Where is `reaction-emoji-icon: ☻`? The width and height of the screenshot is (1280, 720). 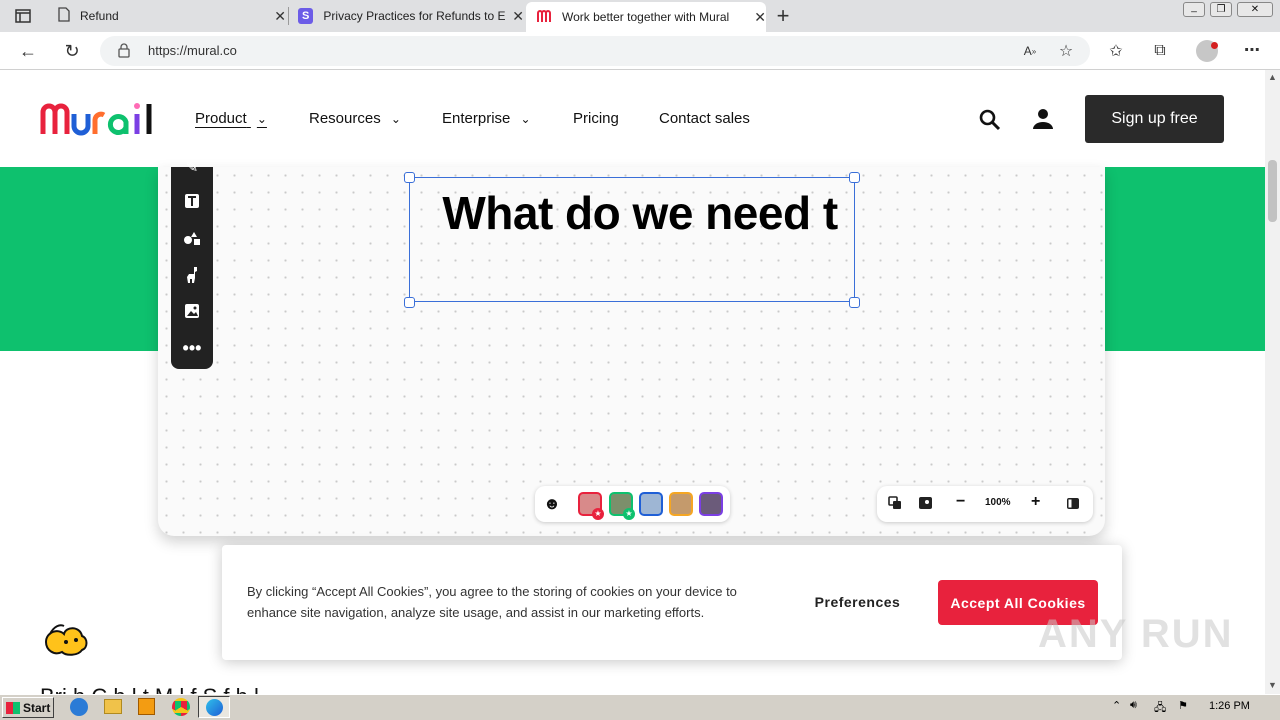 reaction-emoji-icon: ☻ is located at coordinates (552, 504).